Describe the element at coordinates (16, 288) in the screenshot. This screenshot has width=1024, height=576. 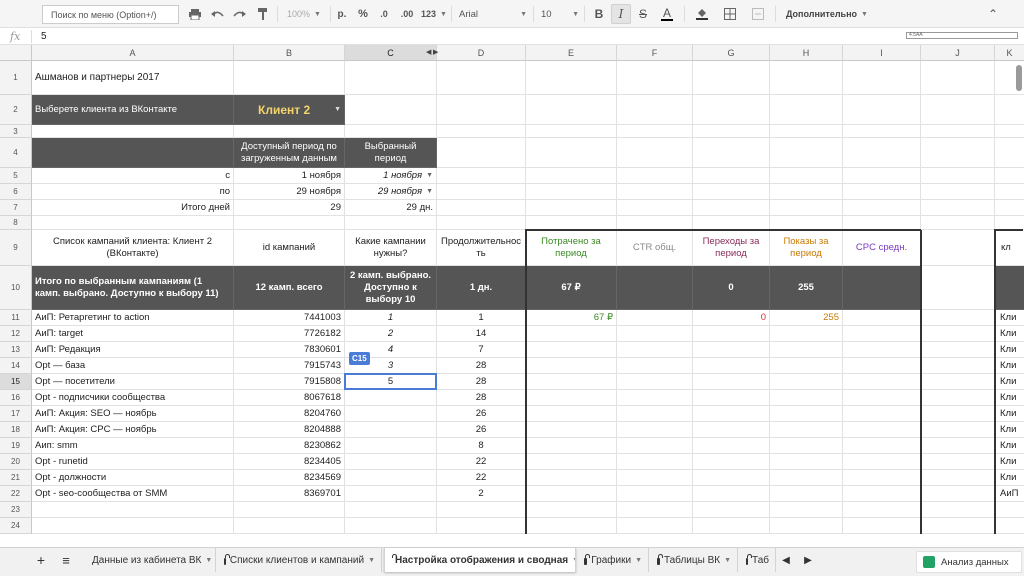
I see `row-header: 10` at that location.